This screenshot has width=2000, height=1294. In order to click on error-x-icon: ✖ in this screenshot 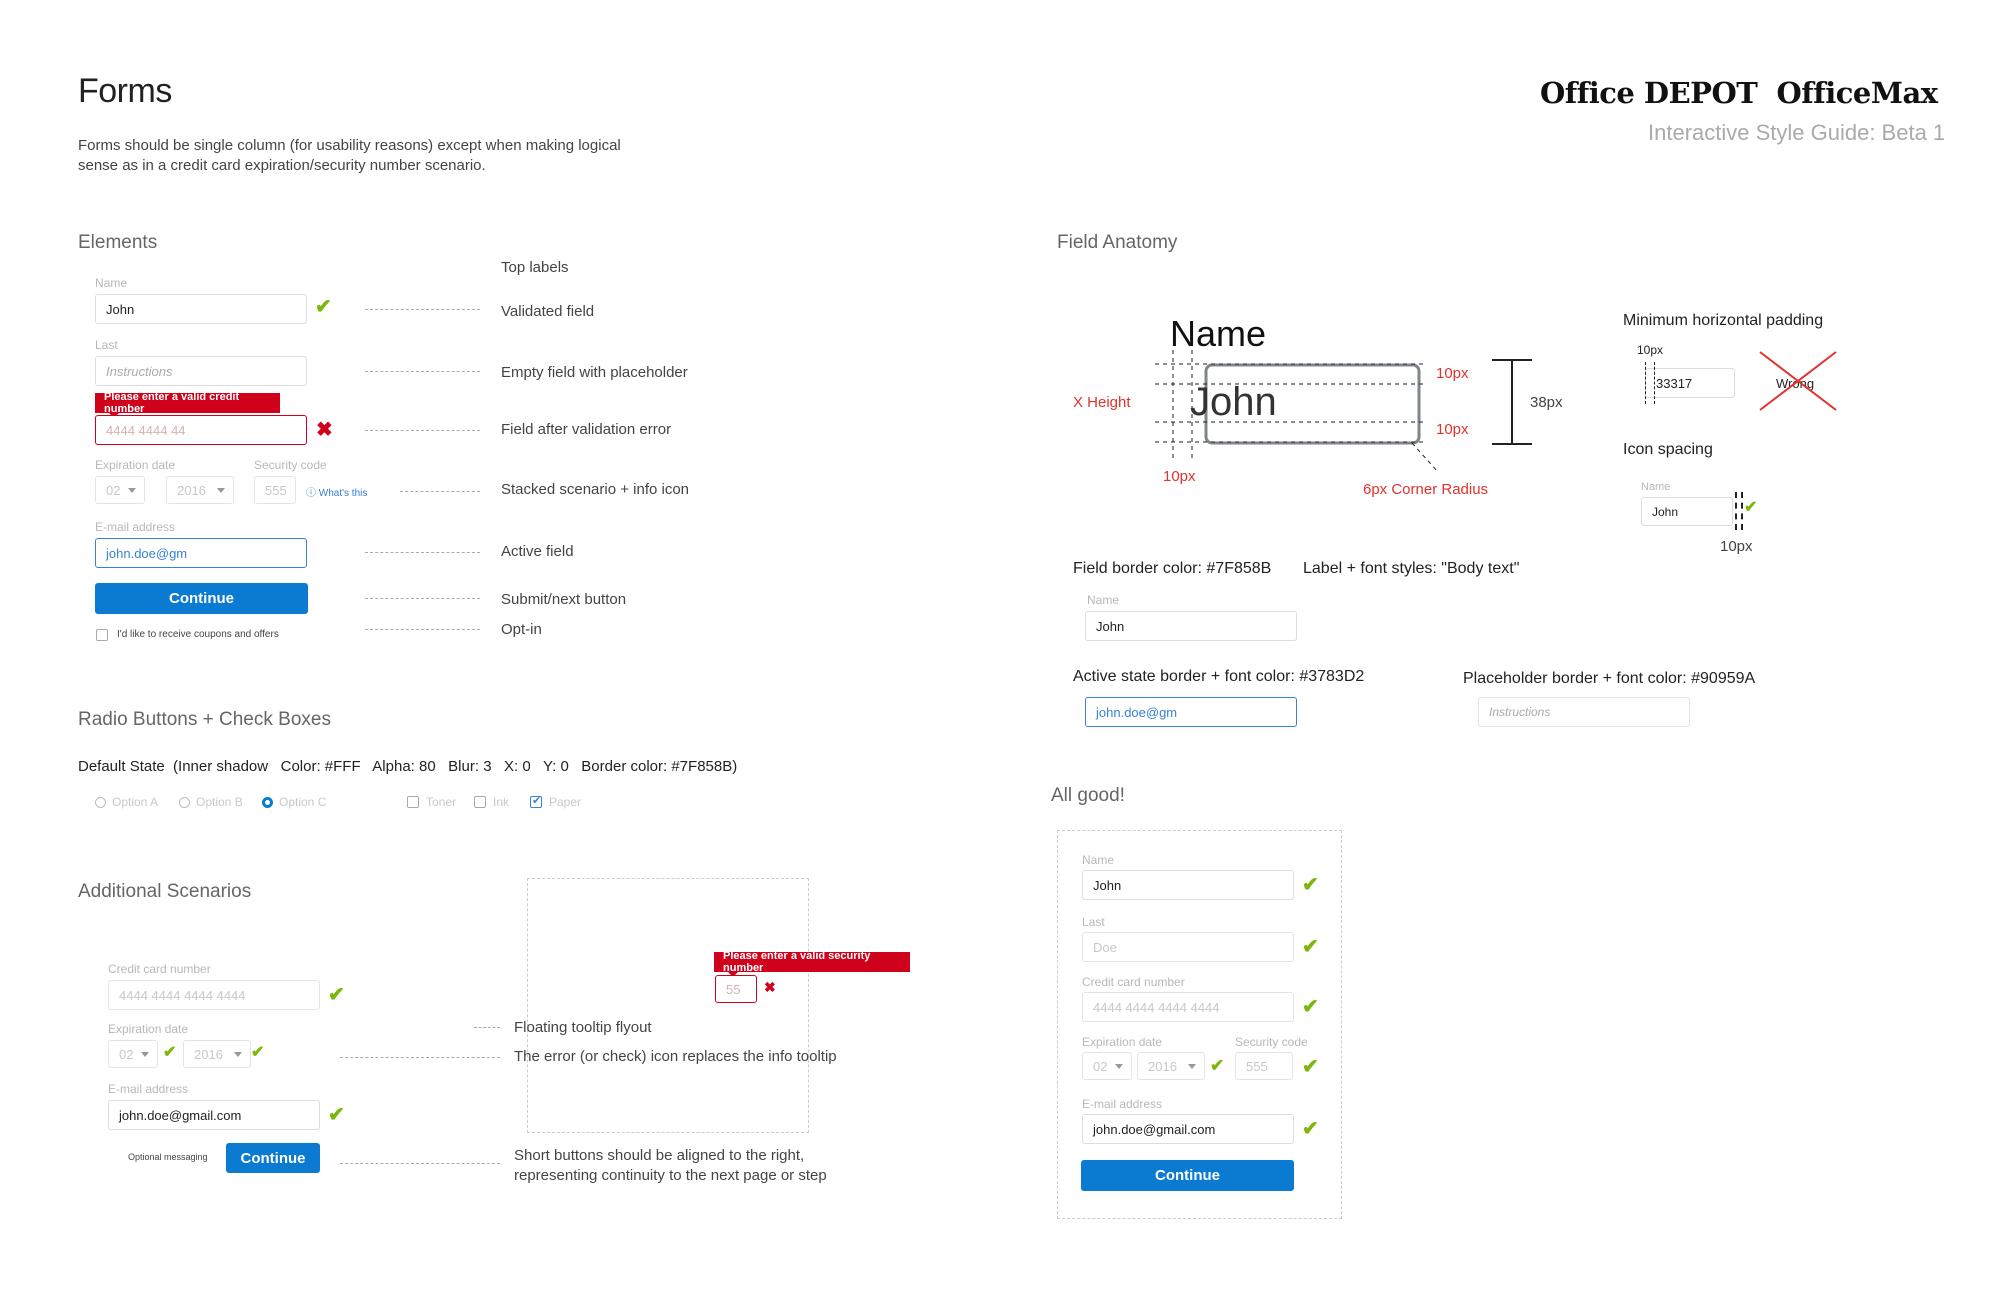, I will do `click(770, 987)`.